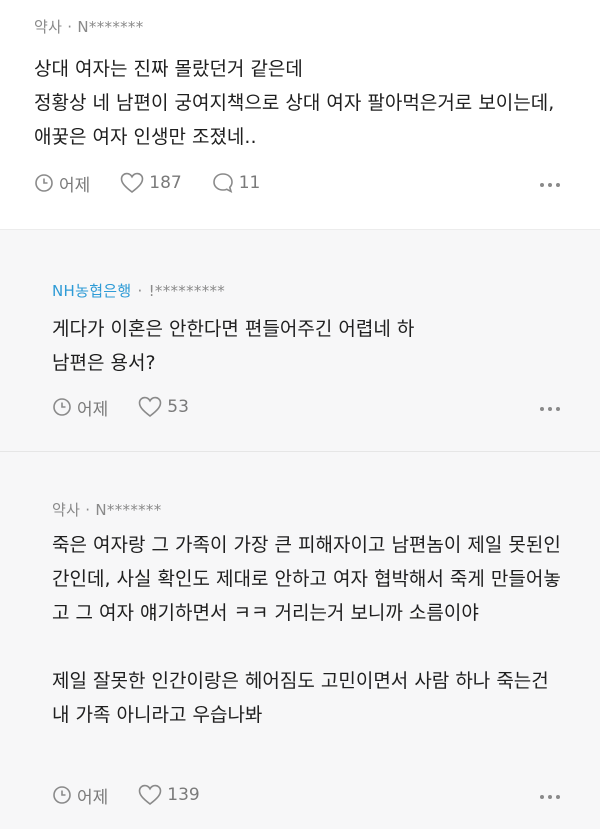  What do you see at coordinates (249, 183) in the screenshot?
I see `reply-count: 11` at bounding box center [249, 183].